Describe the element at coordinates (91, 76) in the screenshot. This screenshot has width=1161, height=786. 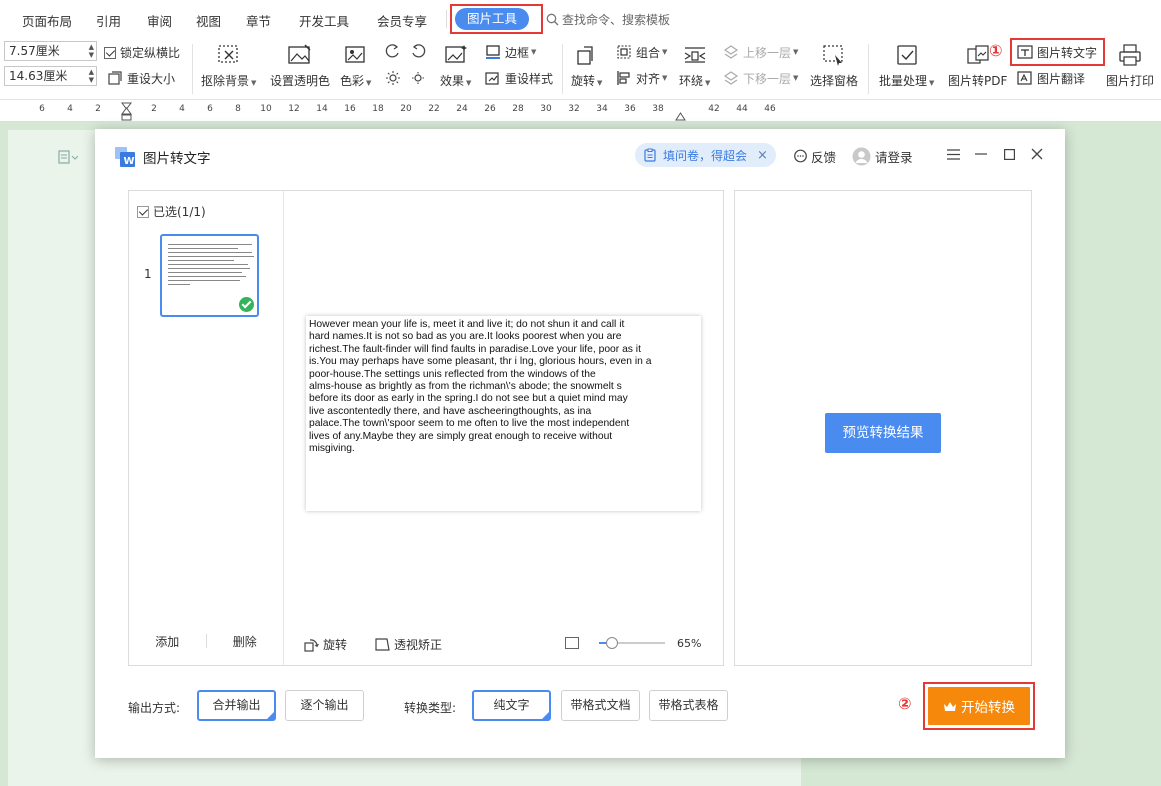
I see `height-stepper: ▲ ▼` at that location.